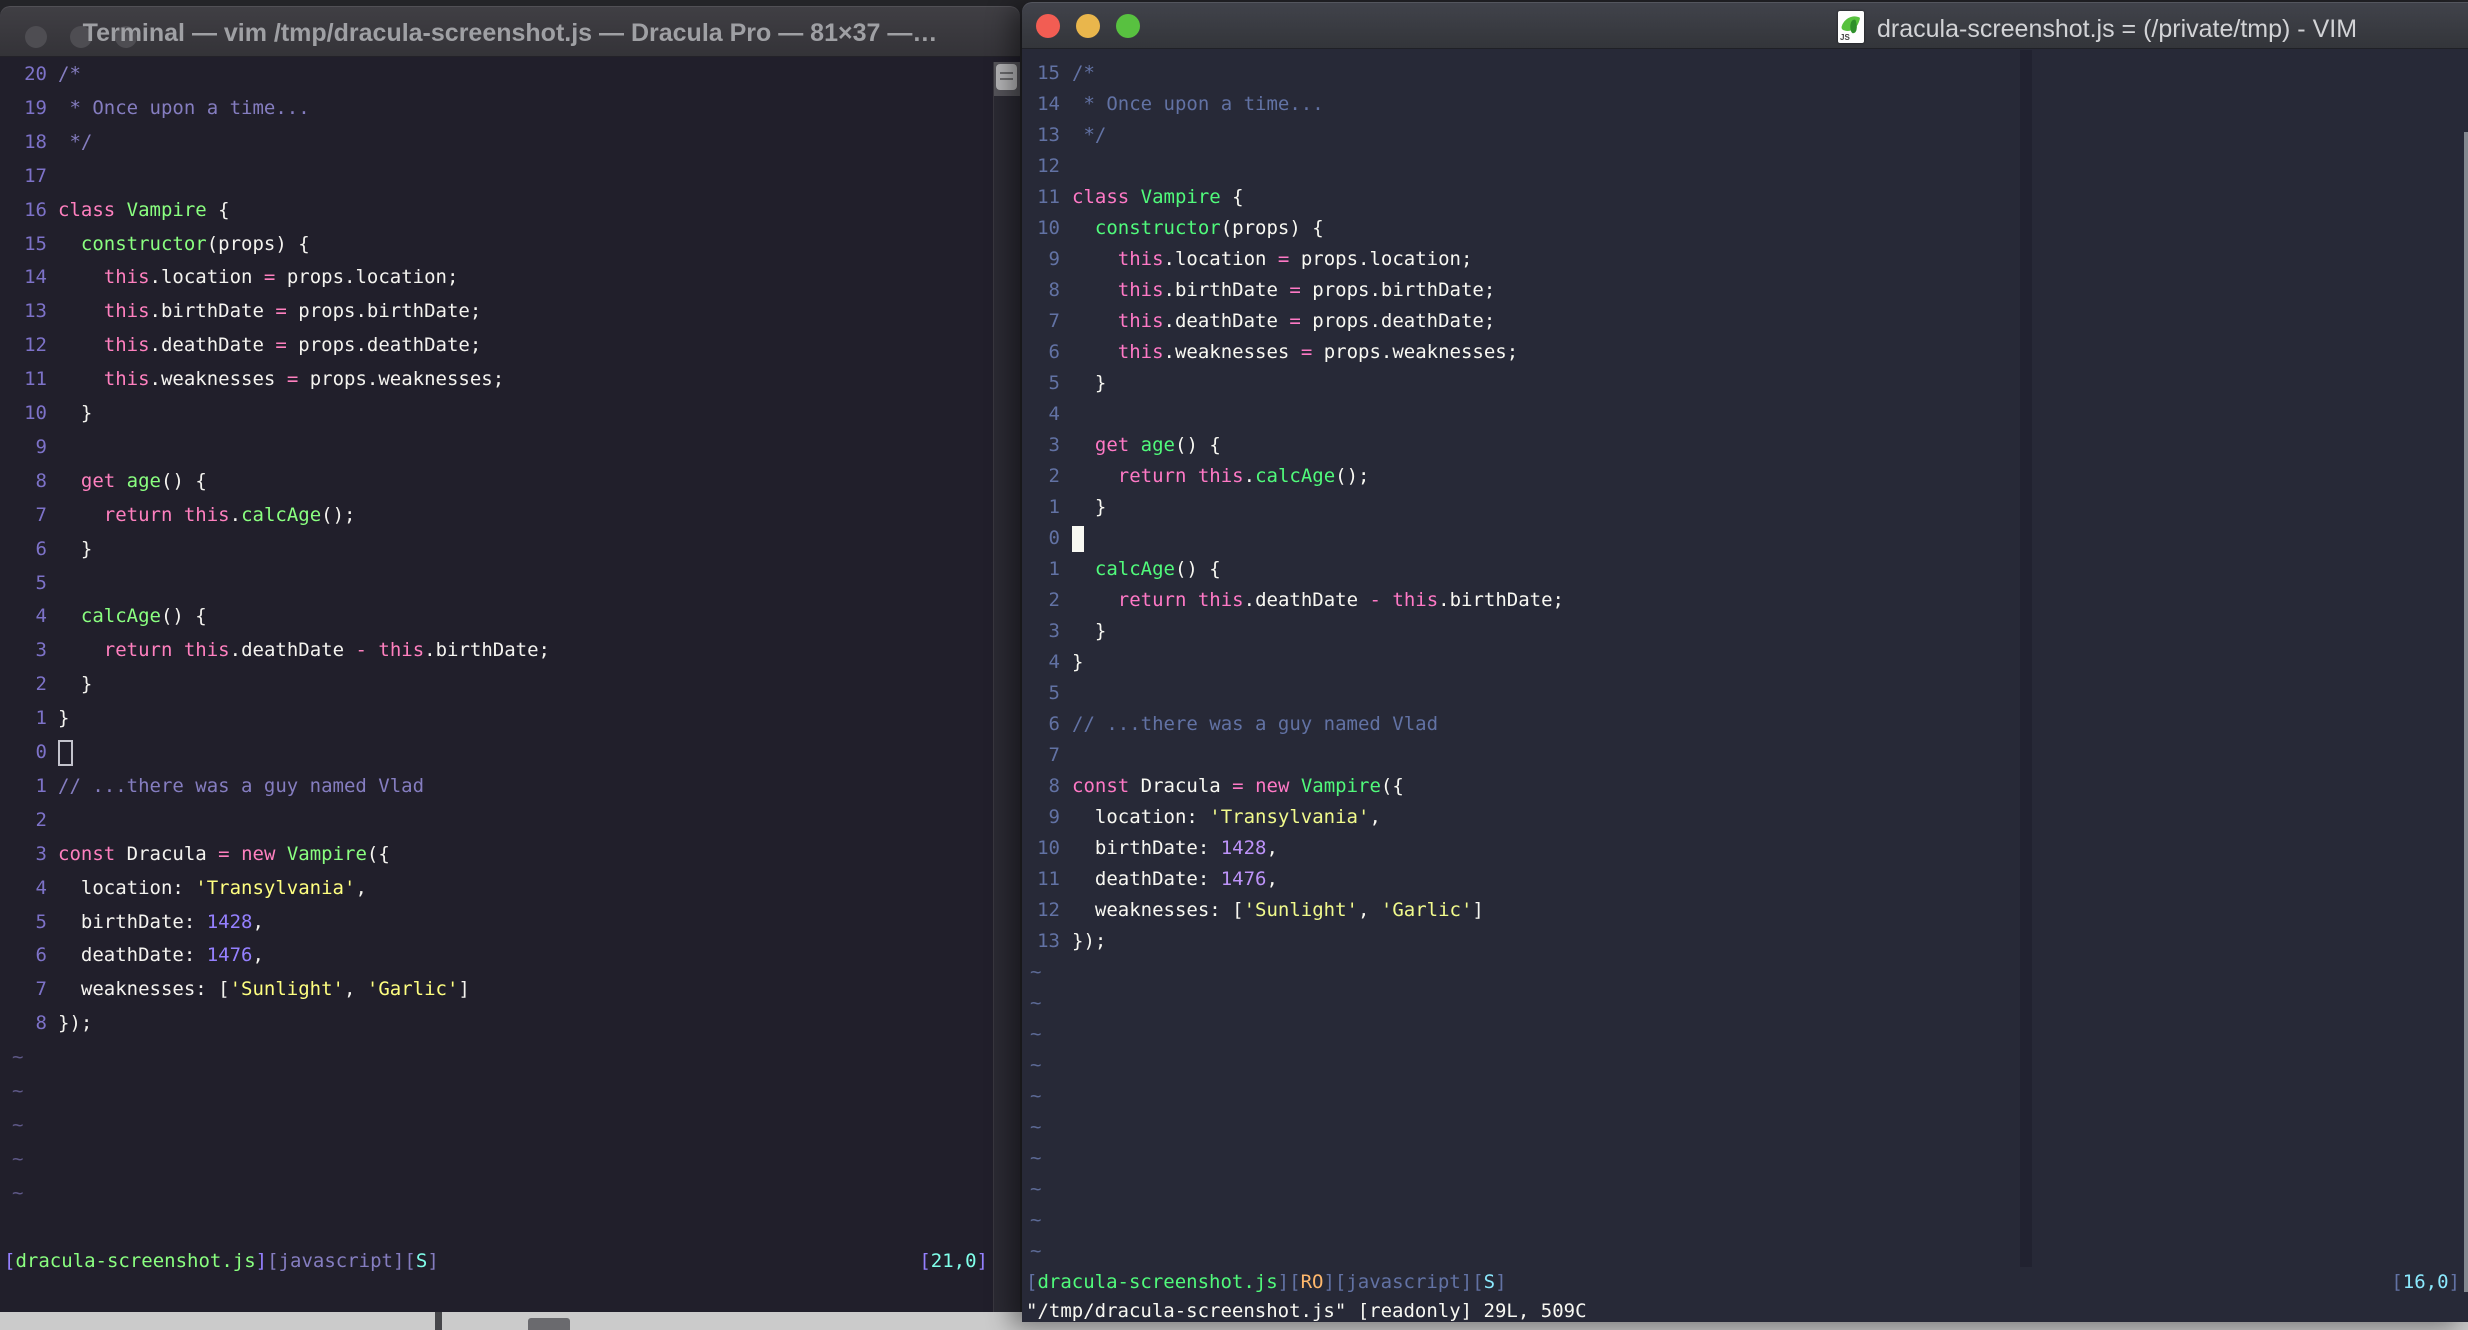 This screenshot has height=1330, width=2468. What do you see at coordinates (367, 277) in the screenshot?
I see `code-token: props.location;` at bounding box center [367, 277].